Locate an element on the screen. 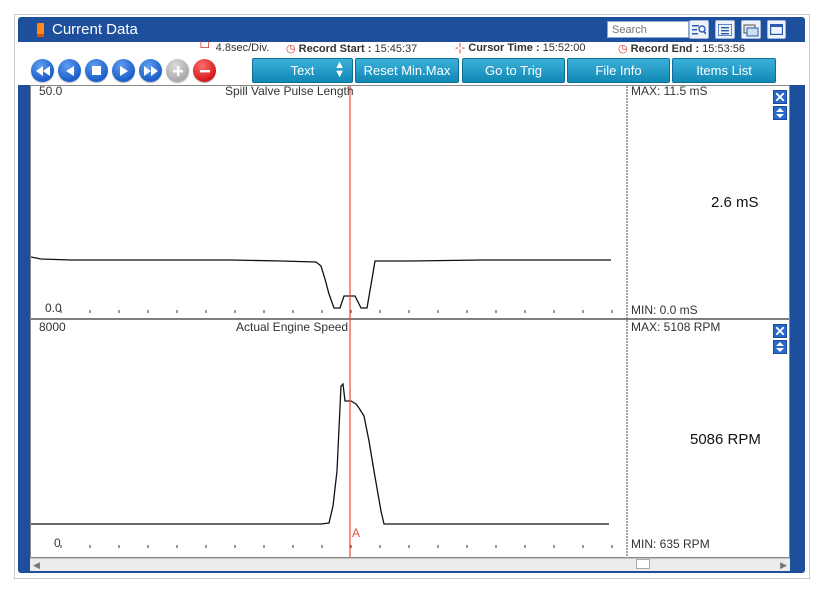  window-icon is located at coordinates (776, 29).